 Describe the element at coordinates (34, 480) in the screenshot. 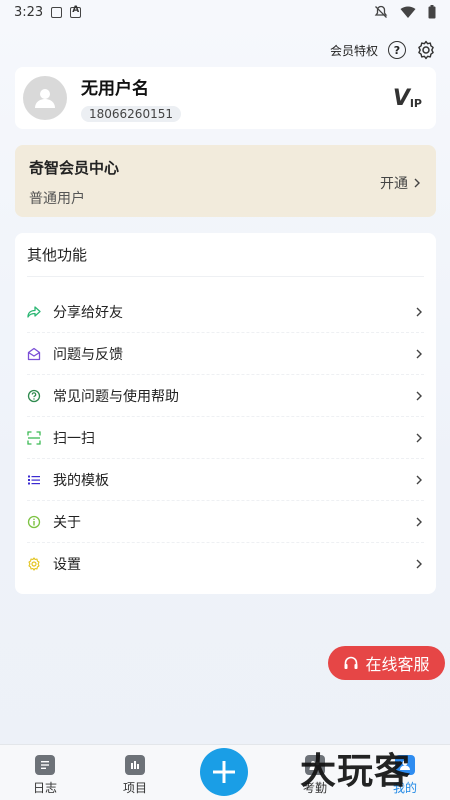

I see `list-icon` at that location.